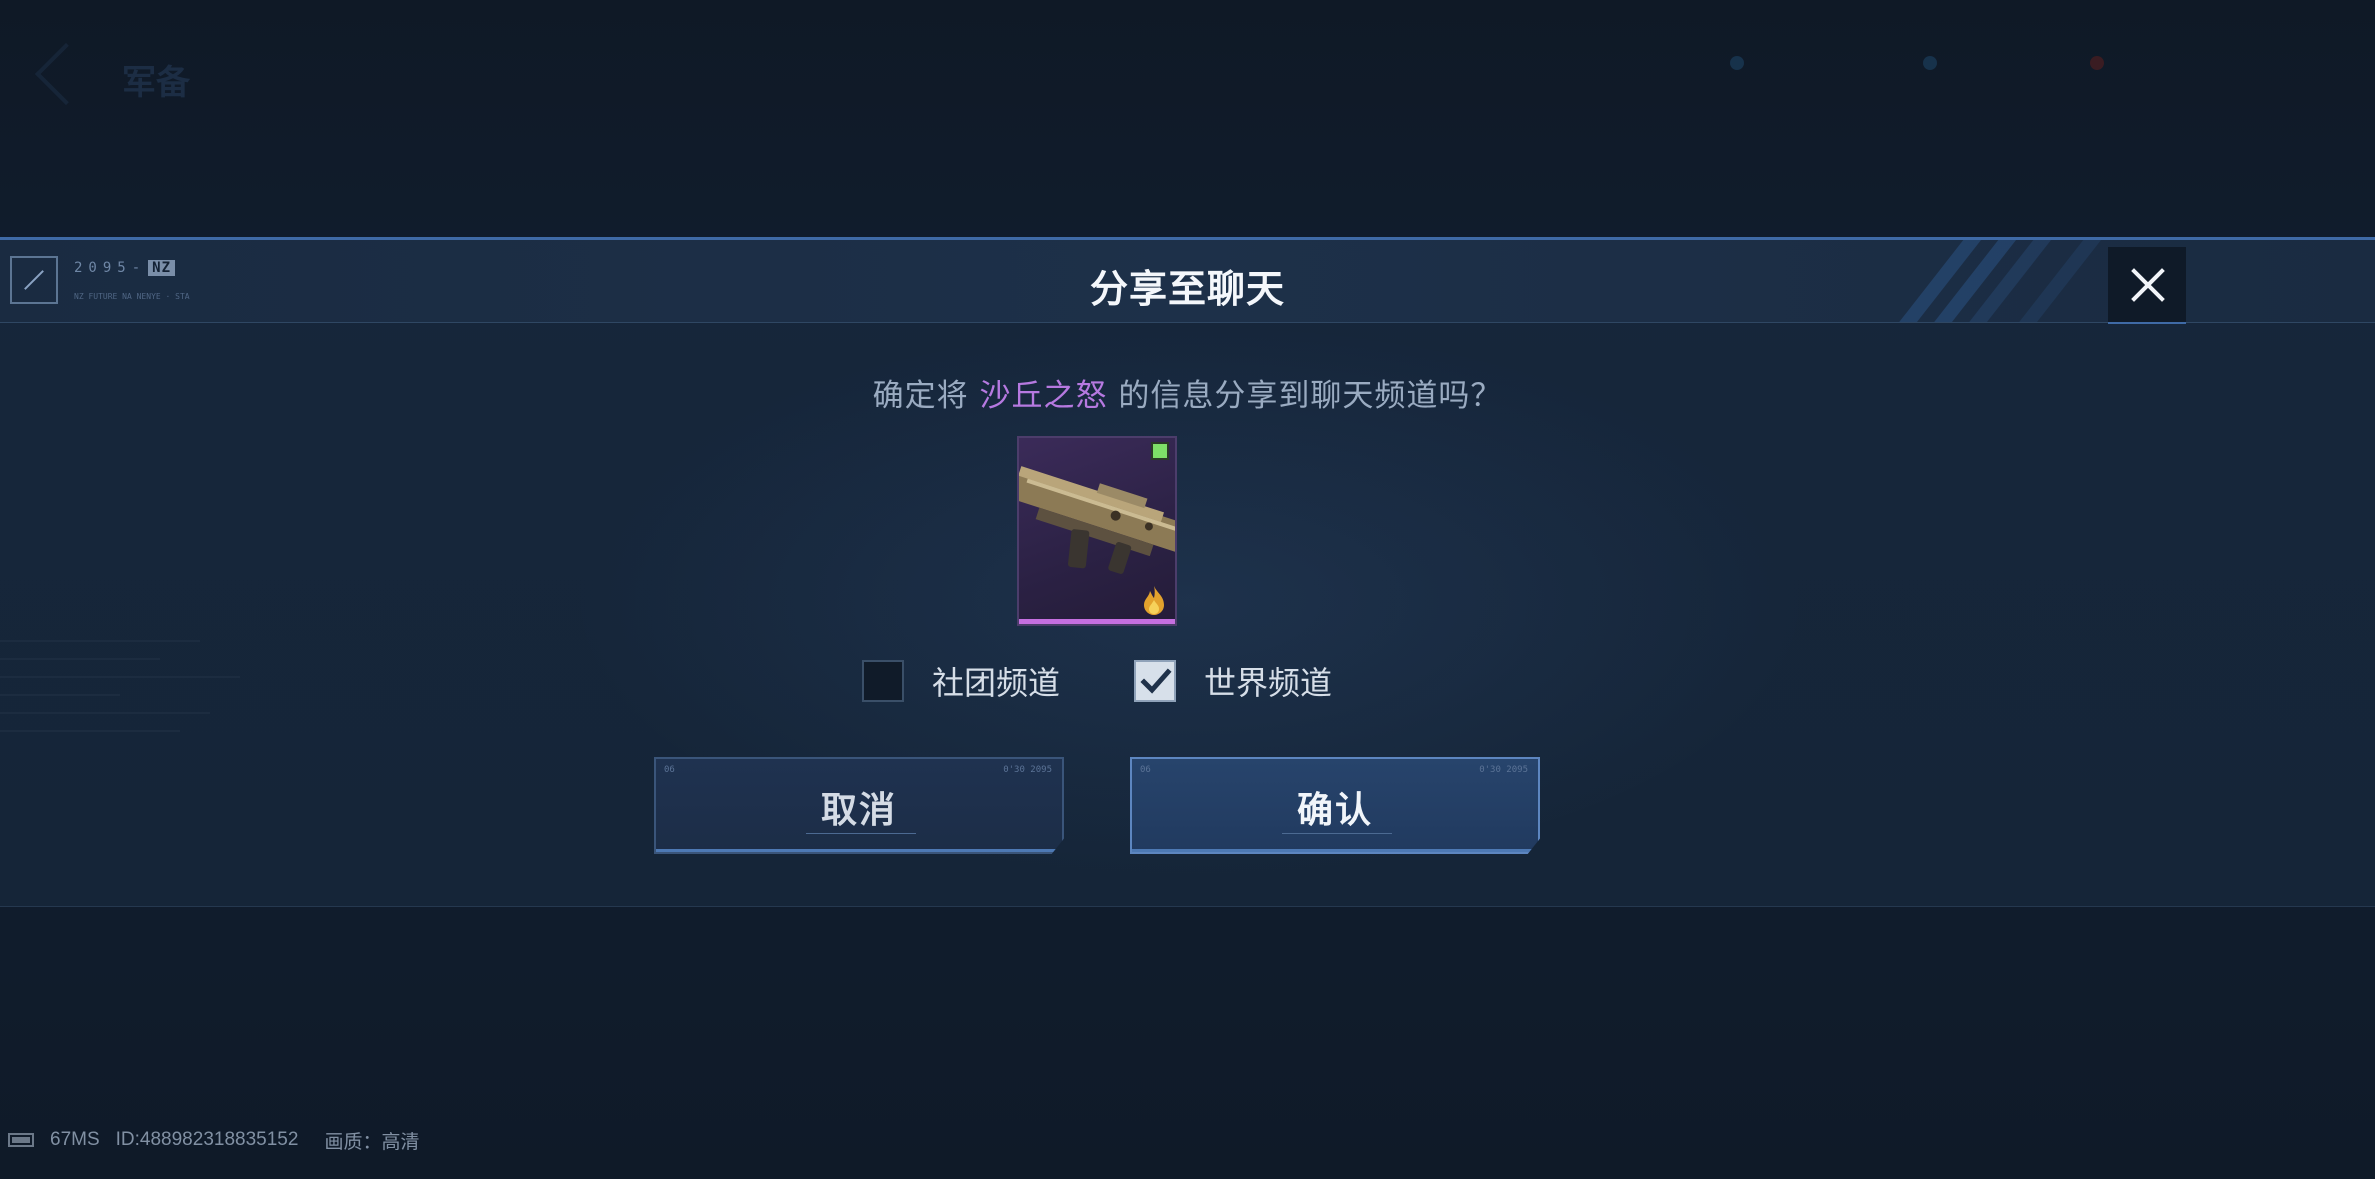  I want to click on item-name: 沙丘之怒, so click(1043, 396).